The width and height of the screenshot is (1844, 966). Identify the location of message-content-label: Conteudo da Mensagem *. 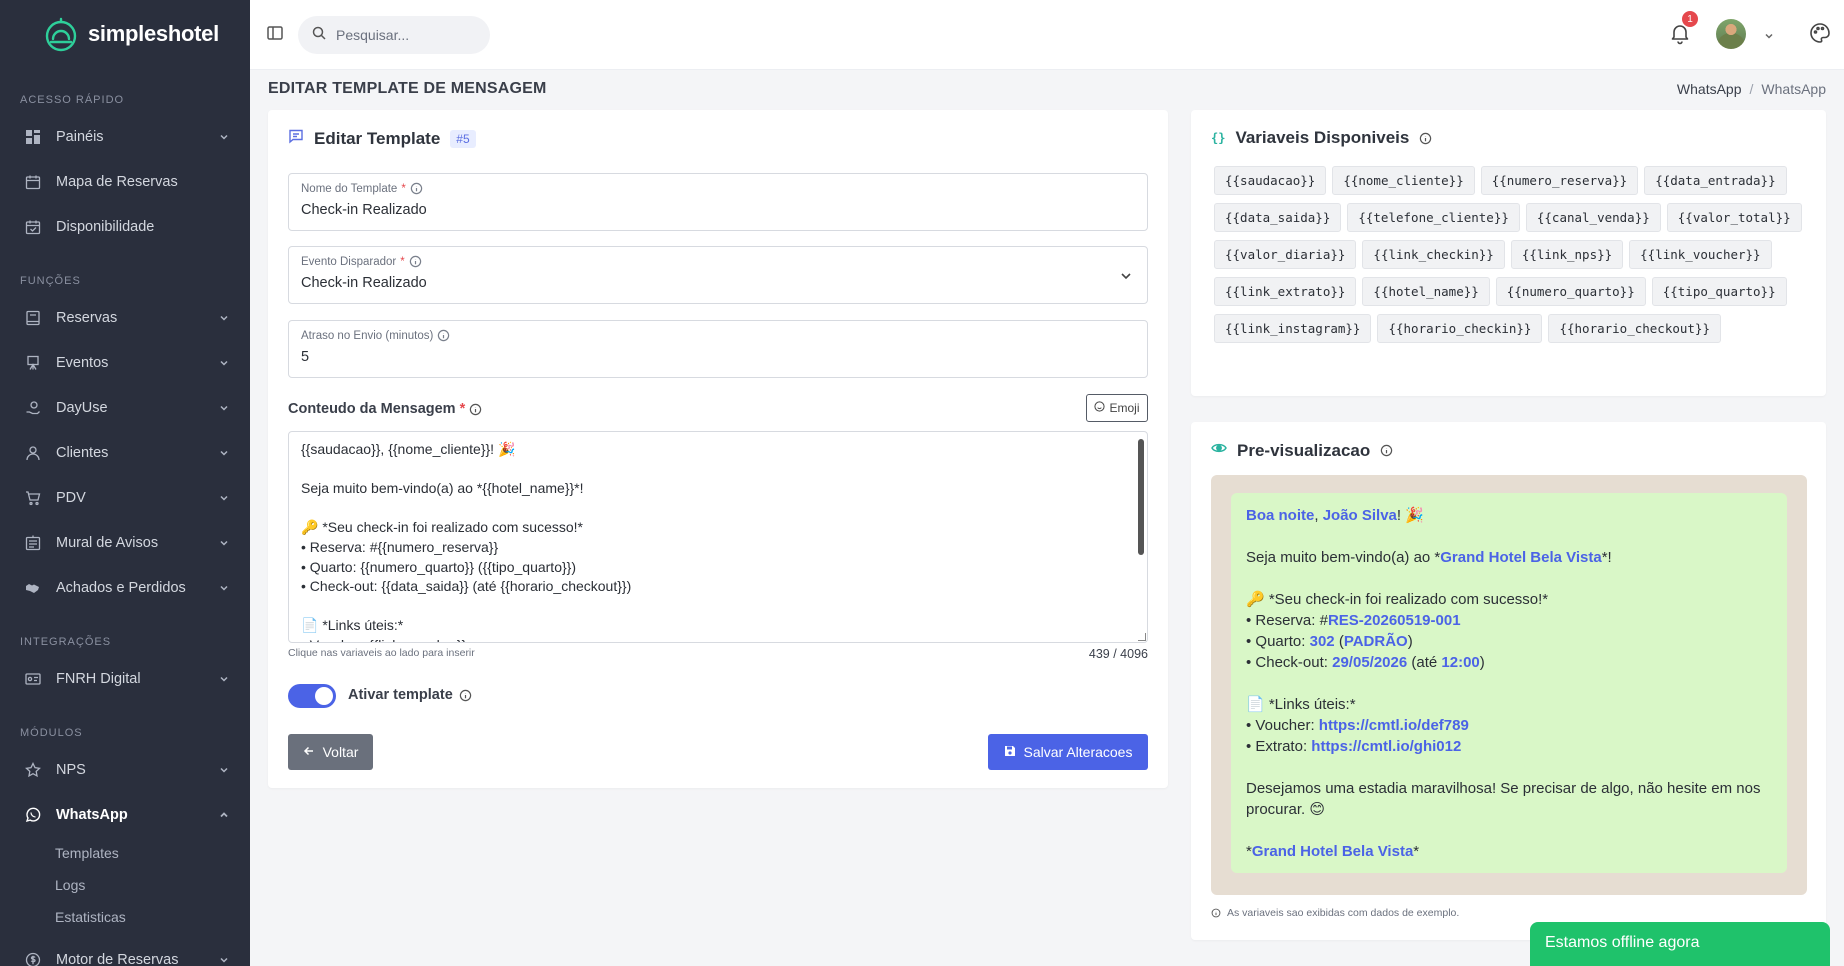
(385, 409).